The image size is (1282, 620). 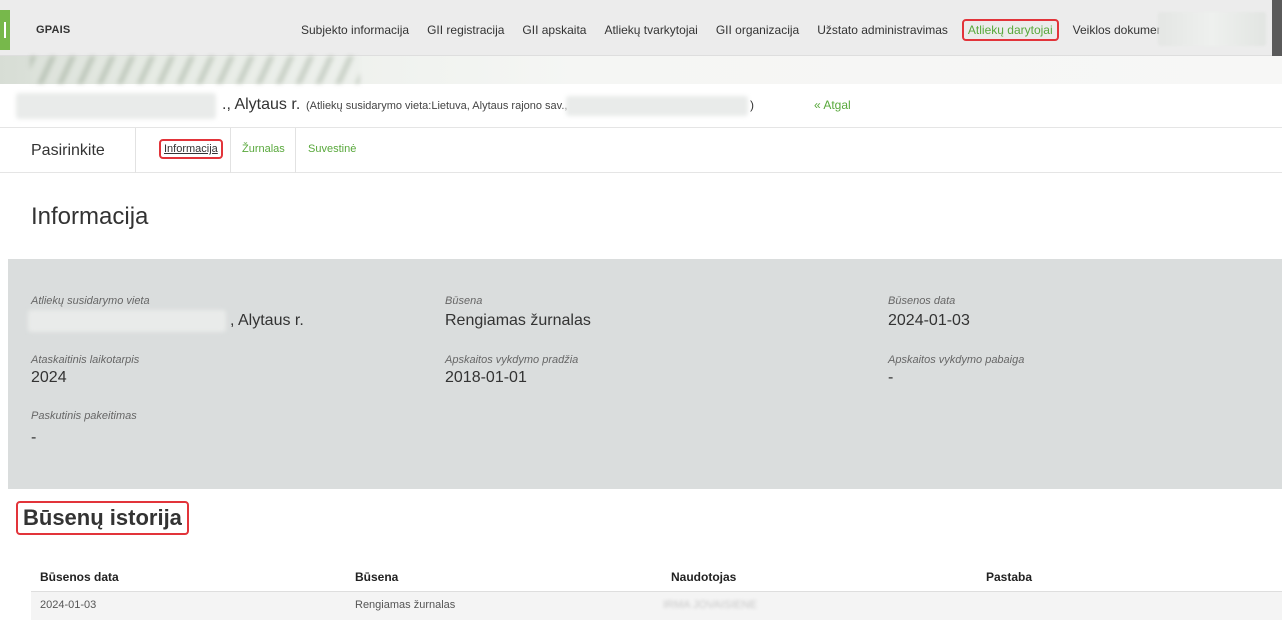 What do you see at coordinates (90, 301) in the screenshot?
I see `place-label: Atliekų susidarymo vieta` at bounding box center [90, 301].